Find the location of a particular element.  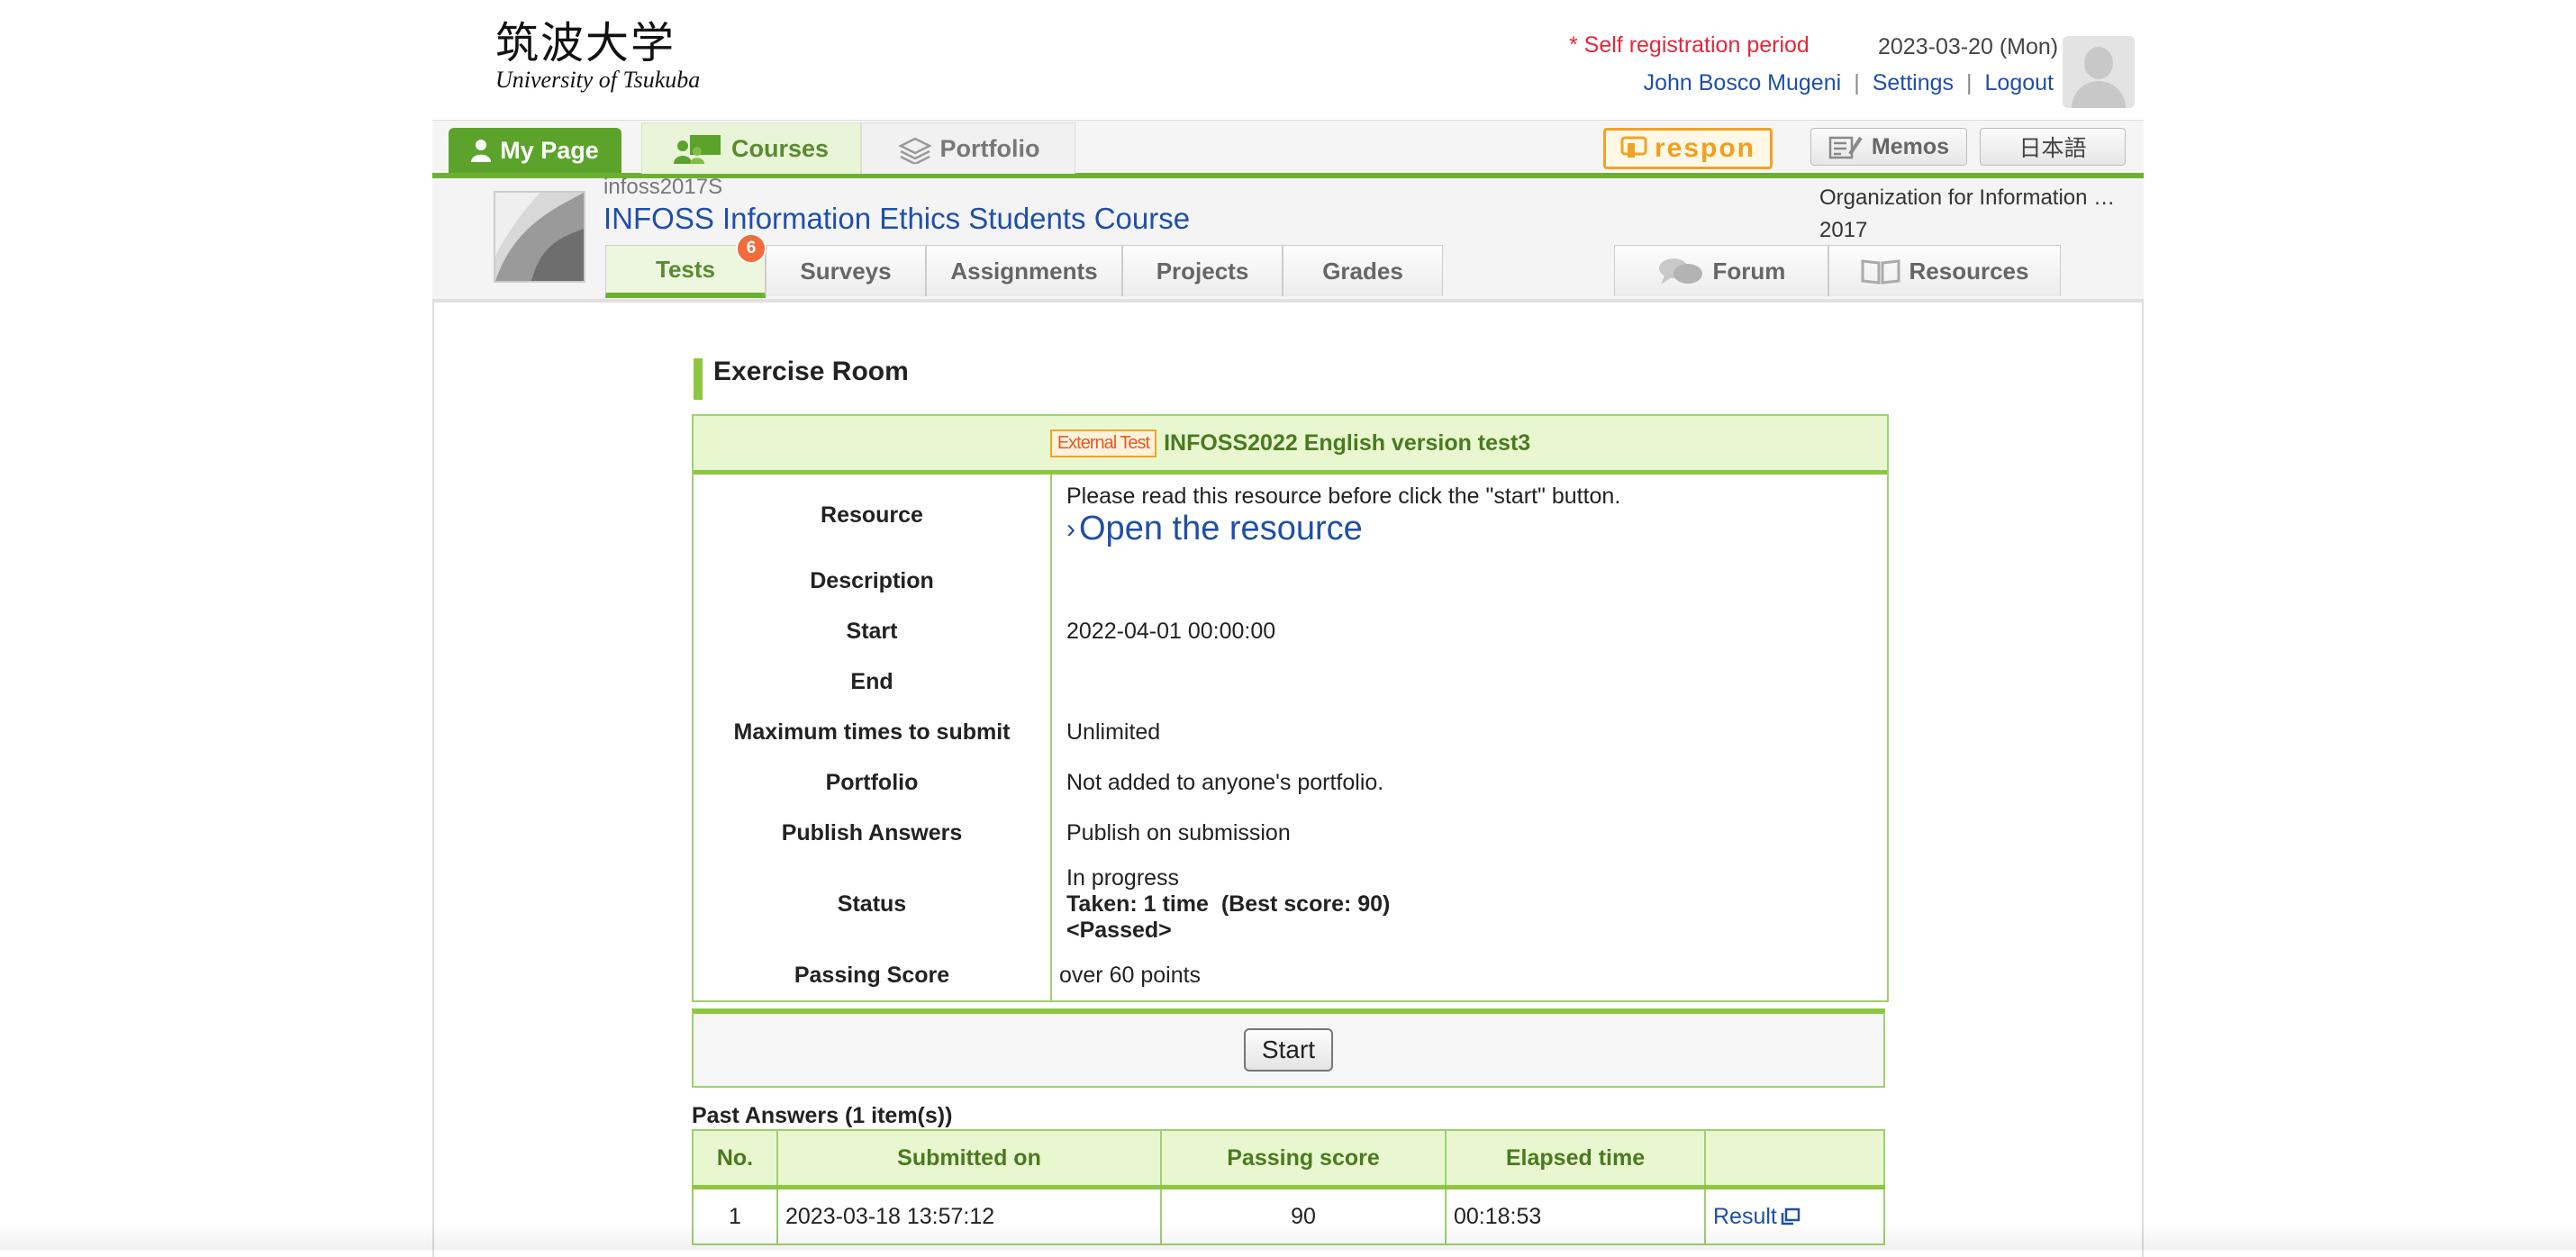

tab-label: Projects is located at coordinates (1202, 271).